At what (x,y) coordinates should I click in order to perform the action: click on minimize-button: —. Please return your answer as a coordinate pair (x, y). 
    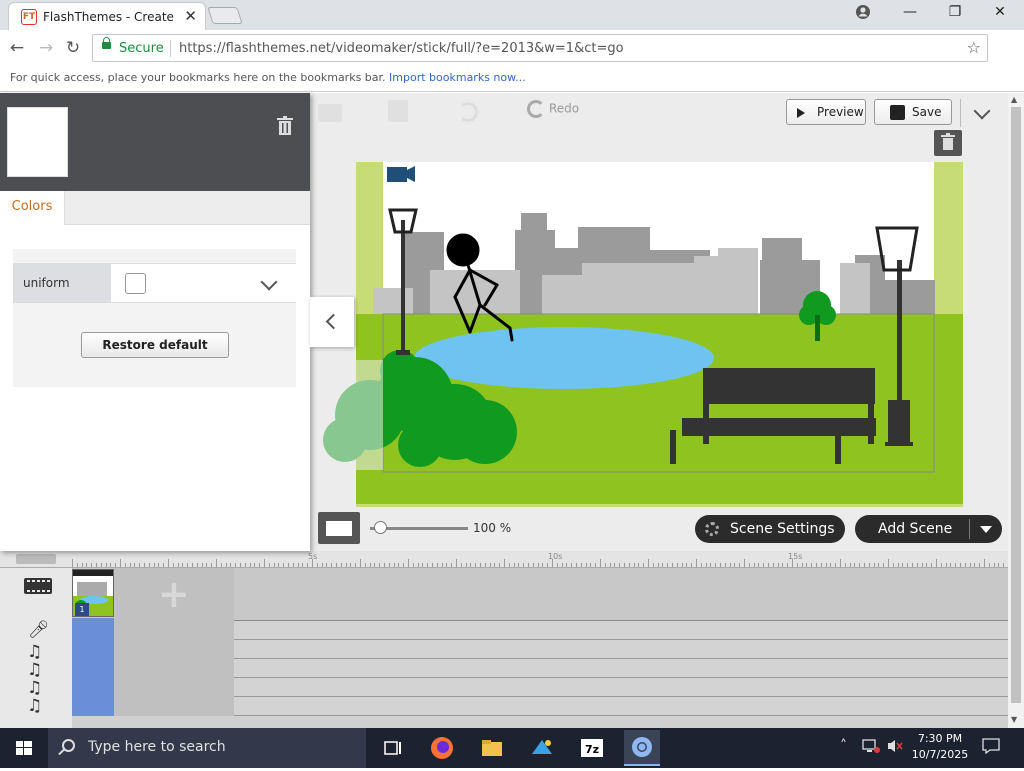
    Looking at the image, I should click on (910, 14).